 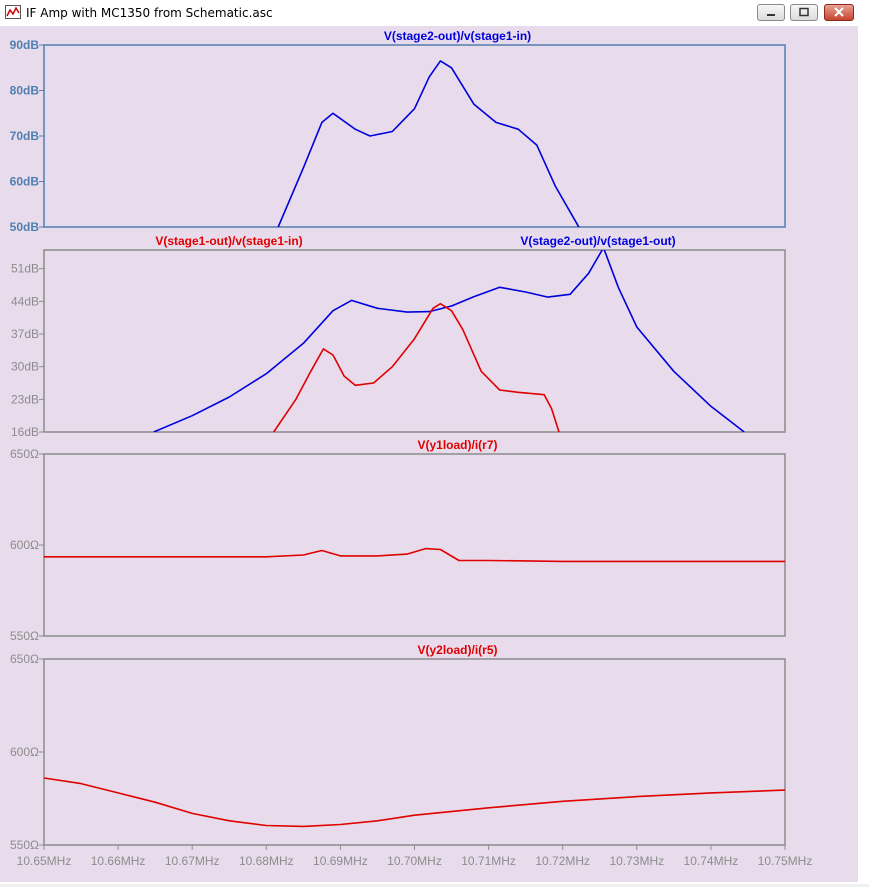 I want to click on y-tick-label: 23dB, so click(x=25, y=399).